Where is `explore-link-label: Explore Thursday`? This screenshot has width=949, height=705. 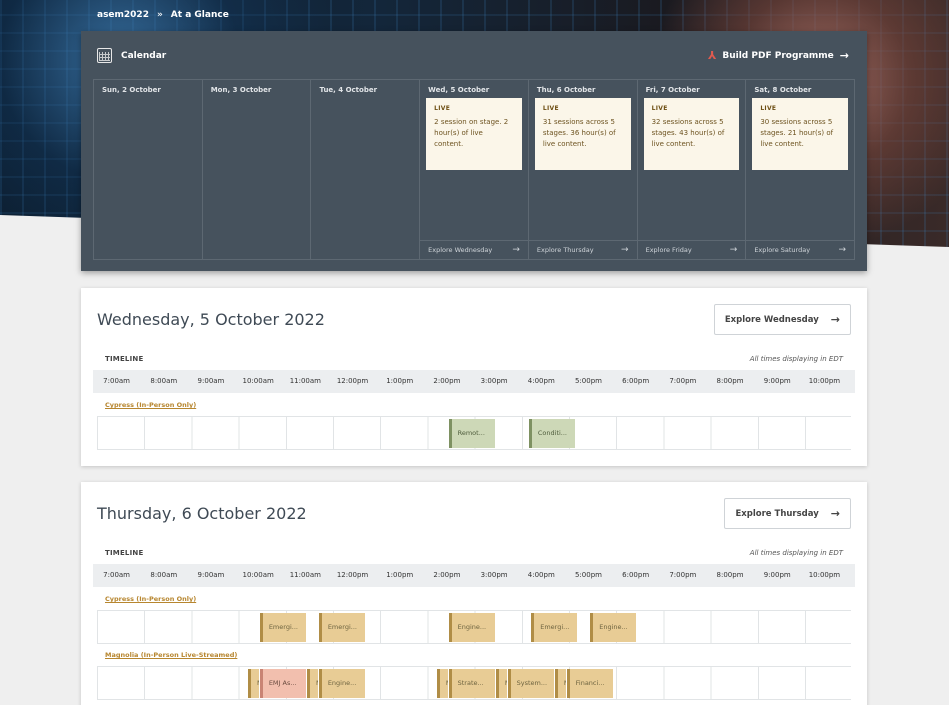
explore-link-label: Explore Thursday is located at coordinates (565, 250).